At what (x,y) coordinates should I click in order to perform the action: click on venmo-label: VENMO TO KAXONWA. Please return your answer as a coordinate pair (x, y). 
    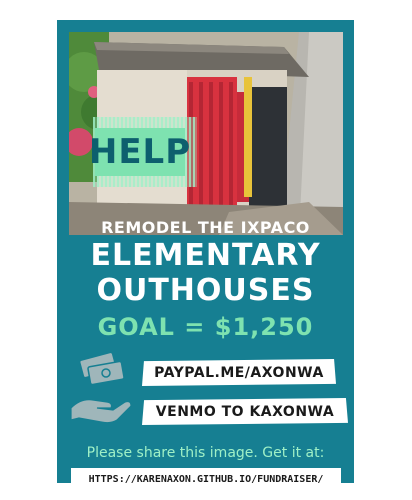
    Looking at the image, I should click on (245, 411).